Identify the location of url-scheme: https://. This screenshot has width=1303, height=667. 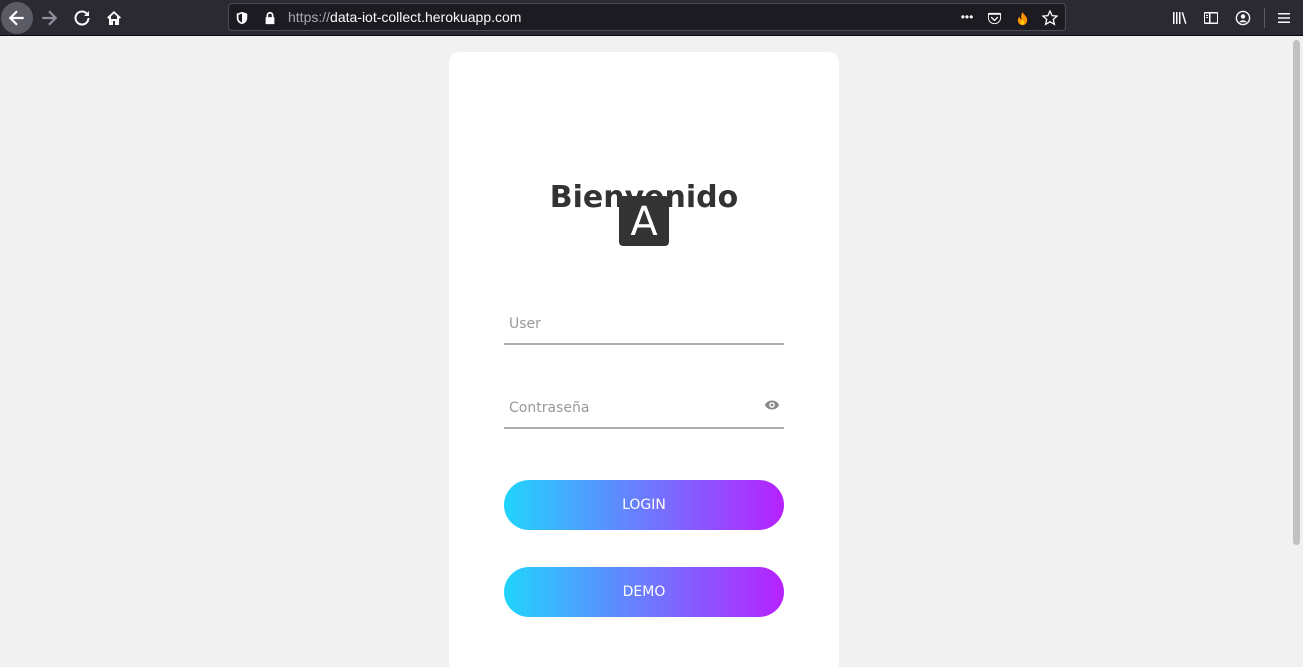
(309, 17).